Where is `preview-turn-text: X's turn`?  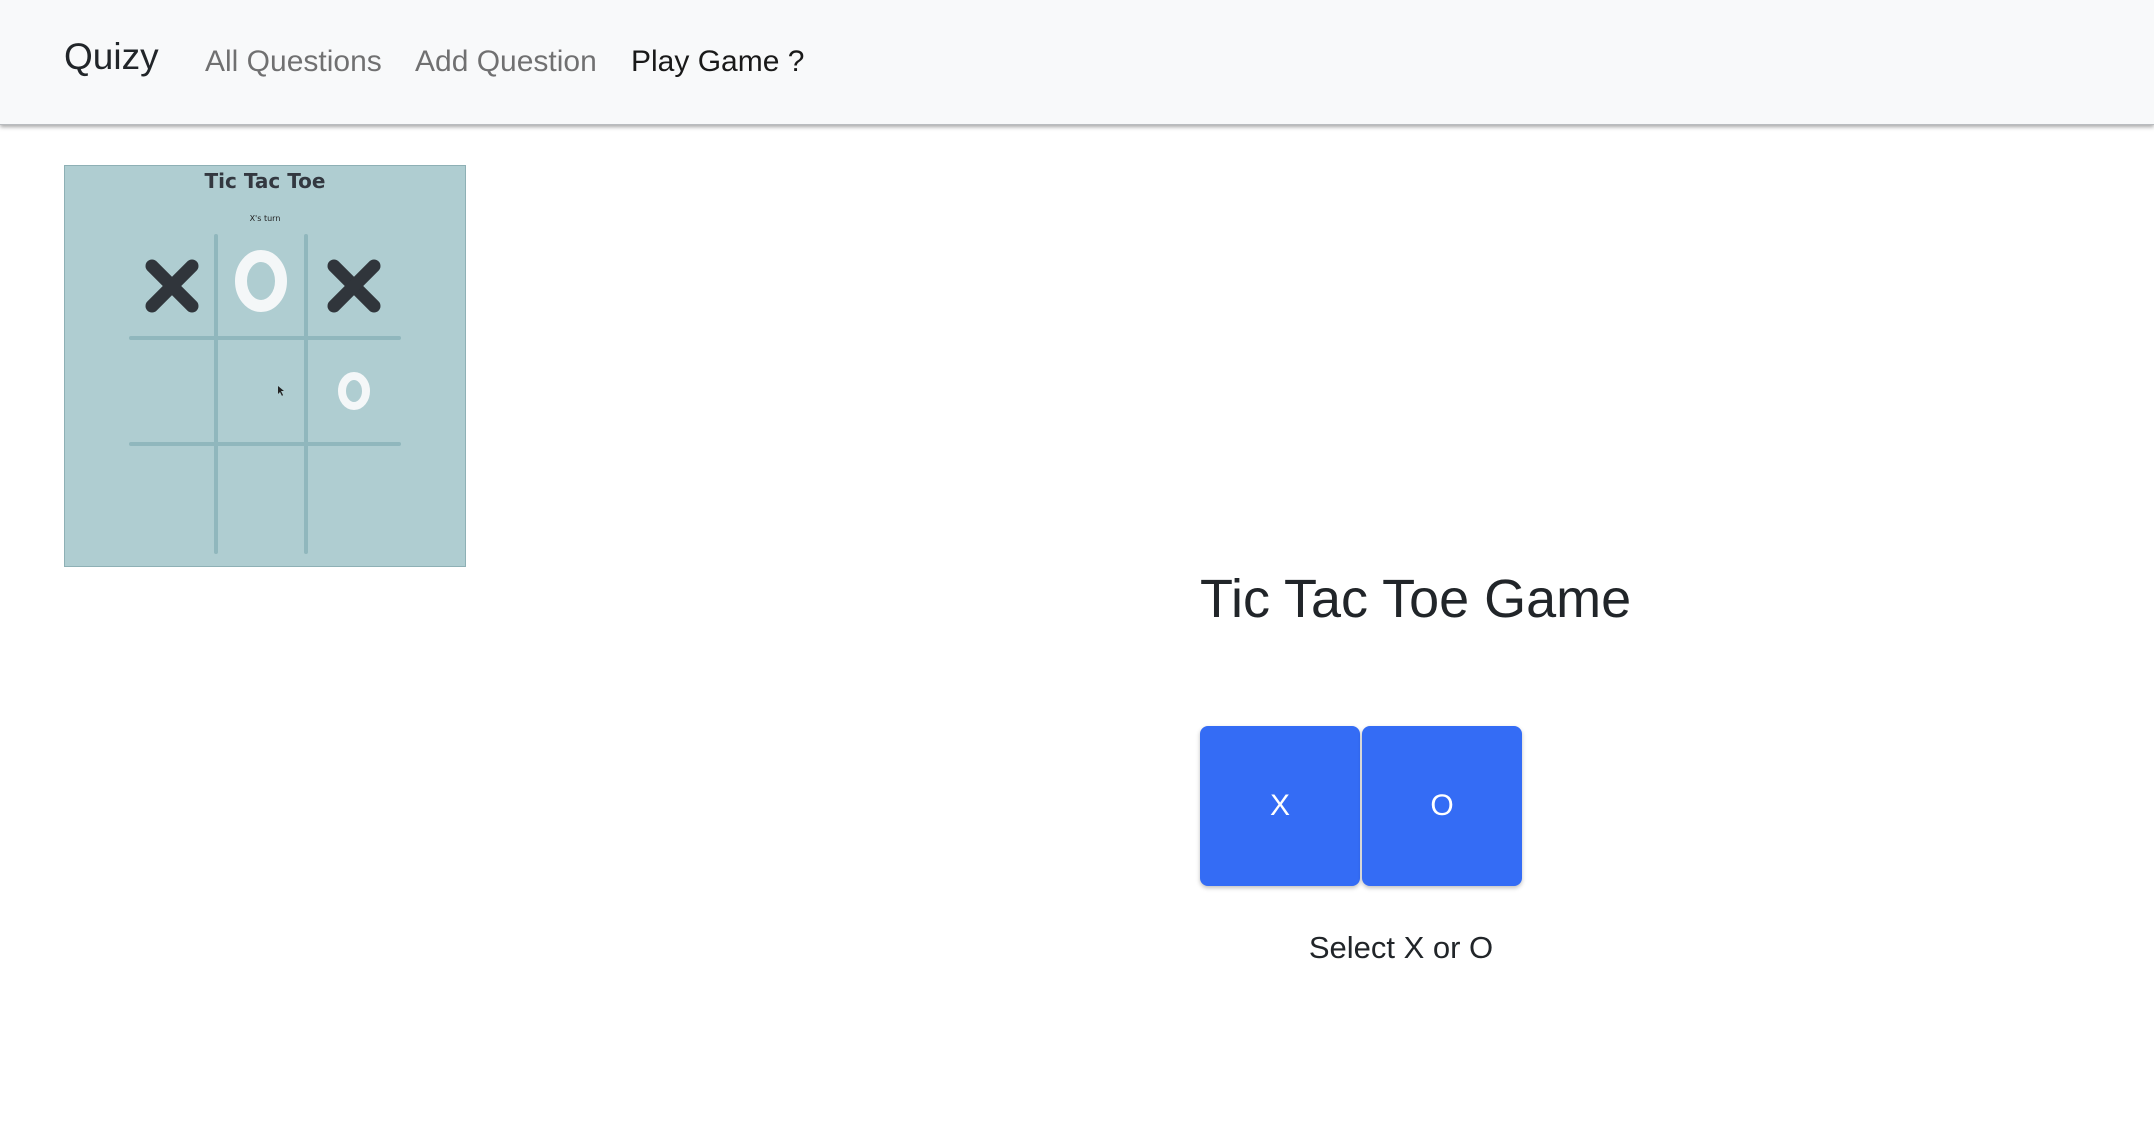 preview-turn-text: X's turn is located at coordinates (265, 218).